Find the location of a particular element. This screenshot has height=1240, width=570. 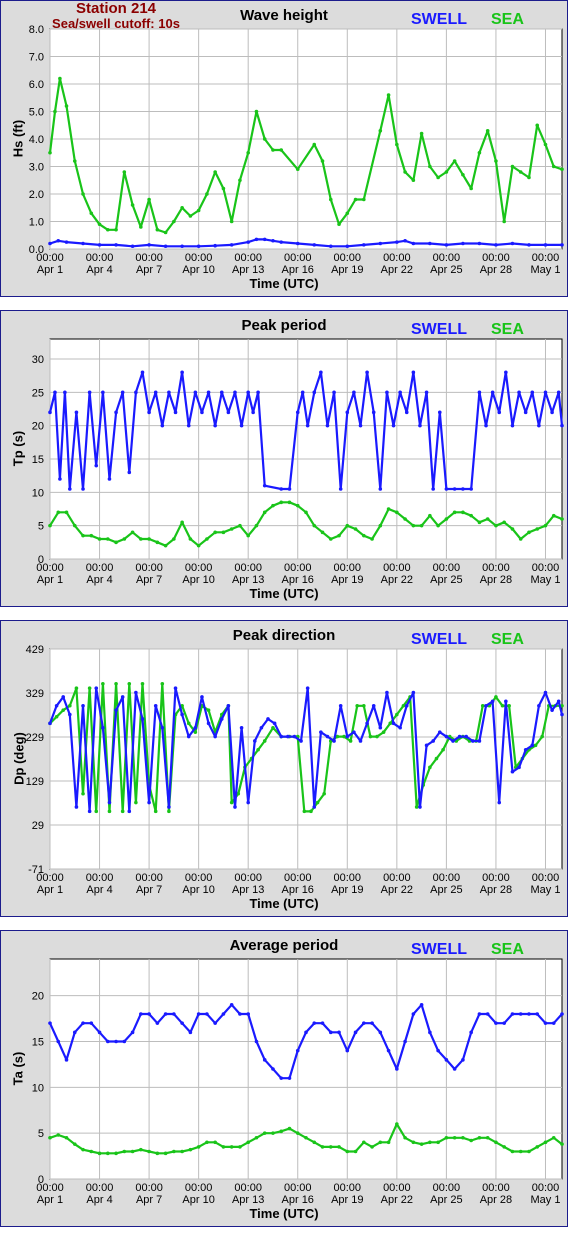

y-tick-label: 29 is located at coordinates (38, 826).